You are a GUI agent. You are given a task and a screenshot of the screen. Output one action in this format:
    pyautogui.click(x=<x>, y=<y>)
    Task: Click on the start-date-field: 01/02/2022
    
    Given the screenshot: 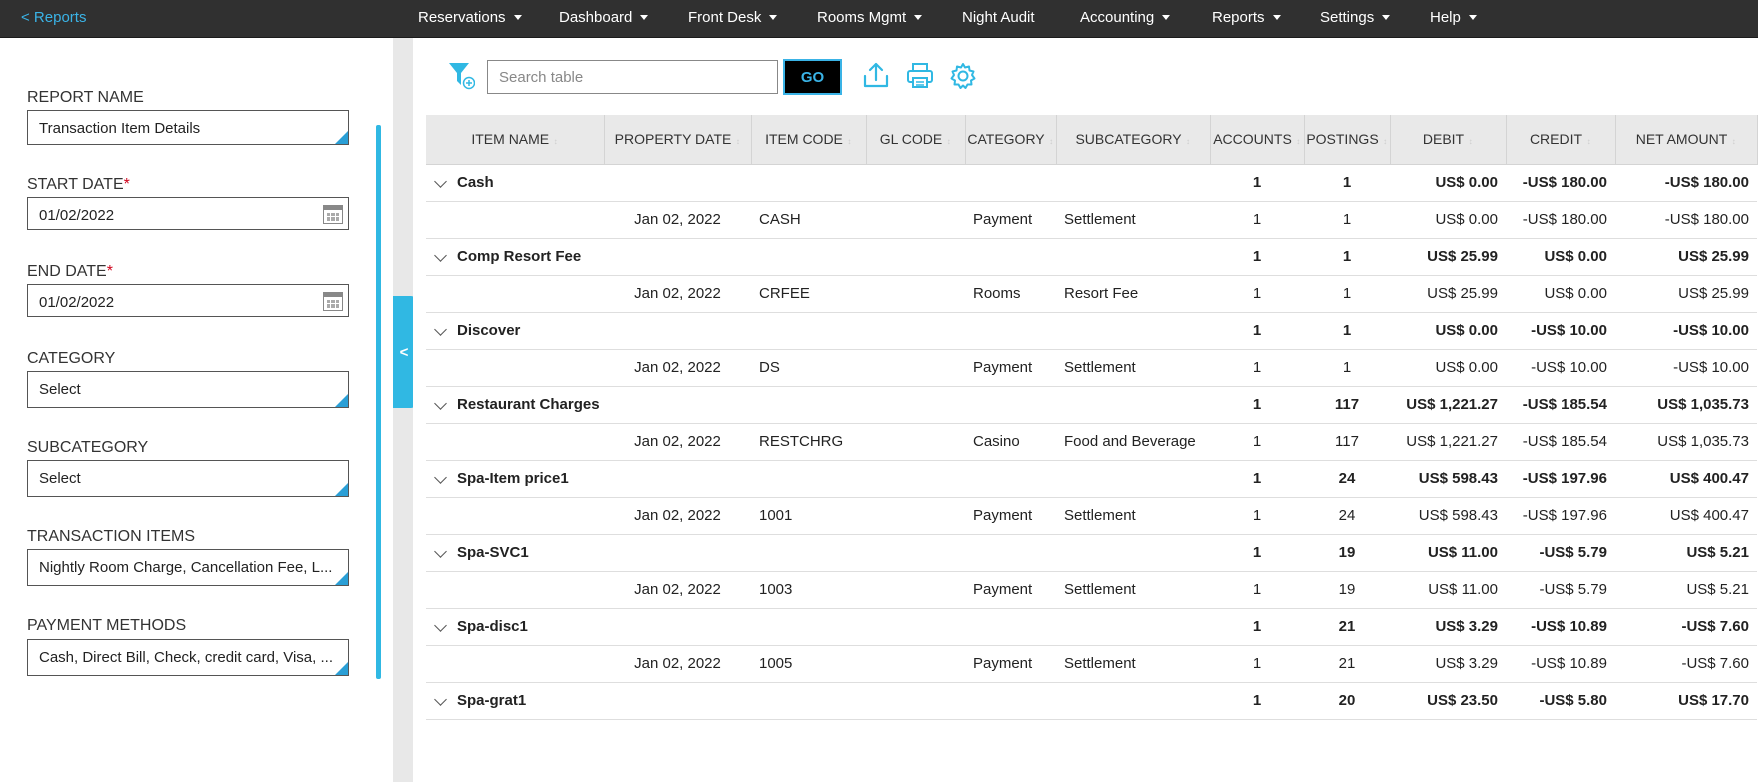 What is the action you would take?
    pyautogui.click(x=188, y=213)
    